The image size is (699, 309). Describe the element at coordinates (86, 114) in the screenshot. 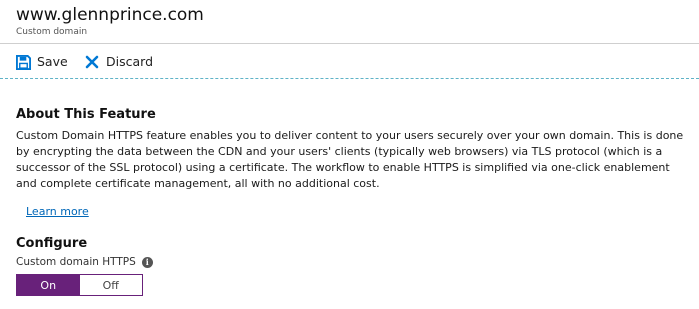

I see `about-heading: About This Feature` at that location.